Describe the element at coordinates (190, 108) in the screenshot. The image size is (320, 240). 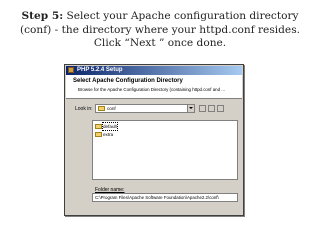
I see `dropdown-arrow-icon` at that location.